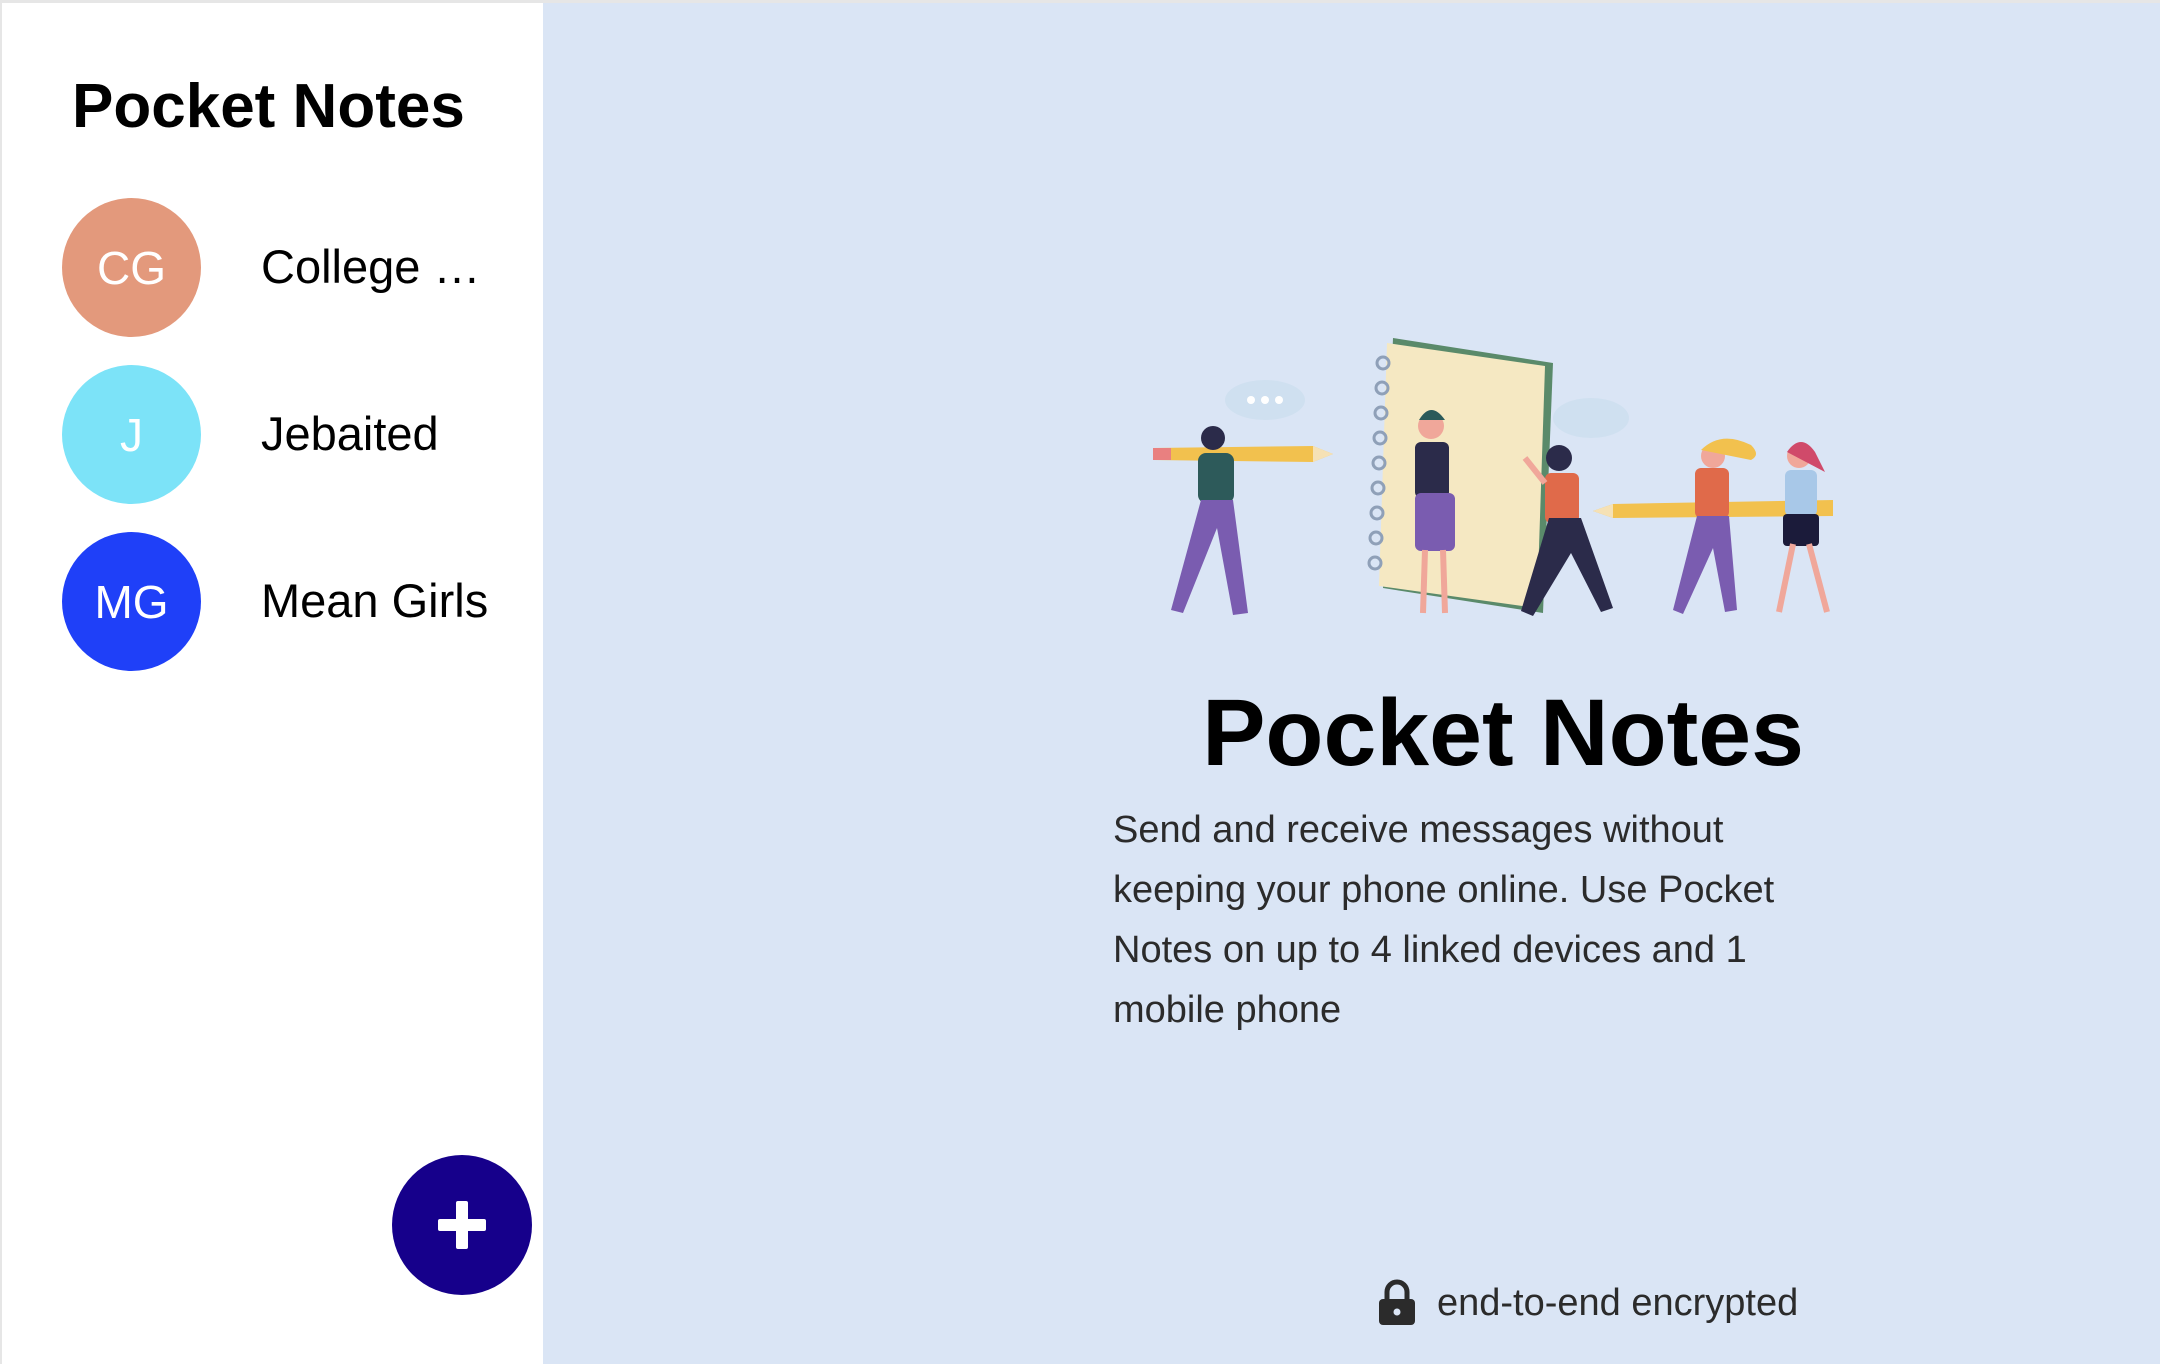 The width and height of the screenshot is (2160, 1364). I want to click on encryption-text: end-to-end encrypted, so click(1618, 1302).